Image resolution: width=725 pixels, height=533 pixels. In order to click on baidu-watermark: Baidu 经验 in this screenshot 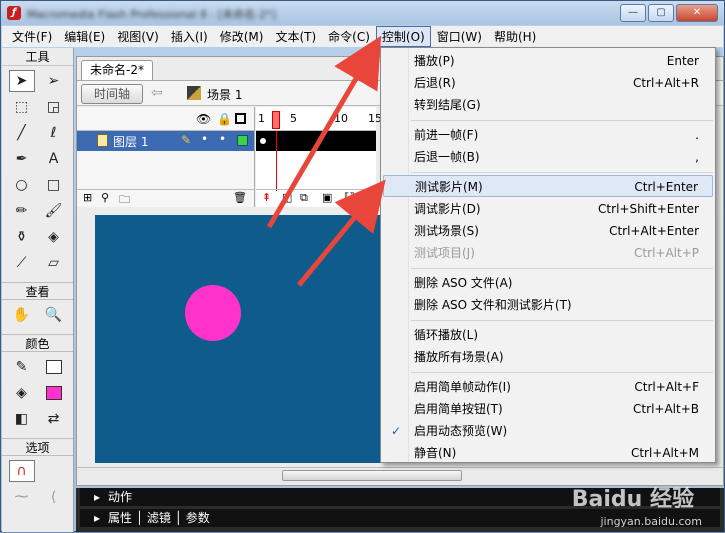, I will do `click(632, 499)`.